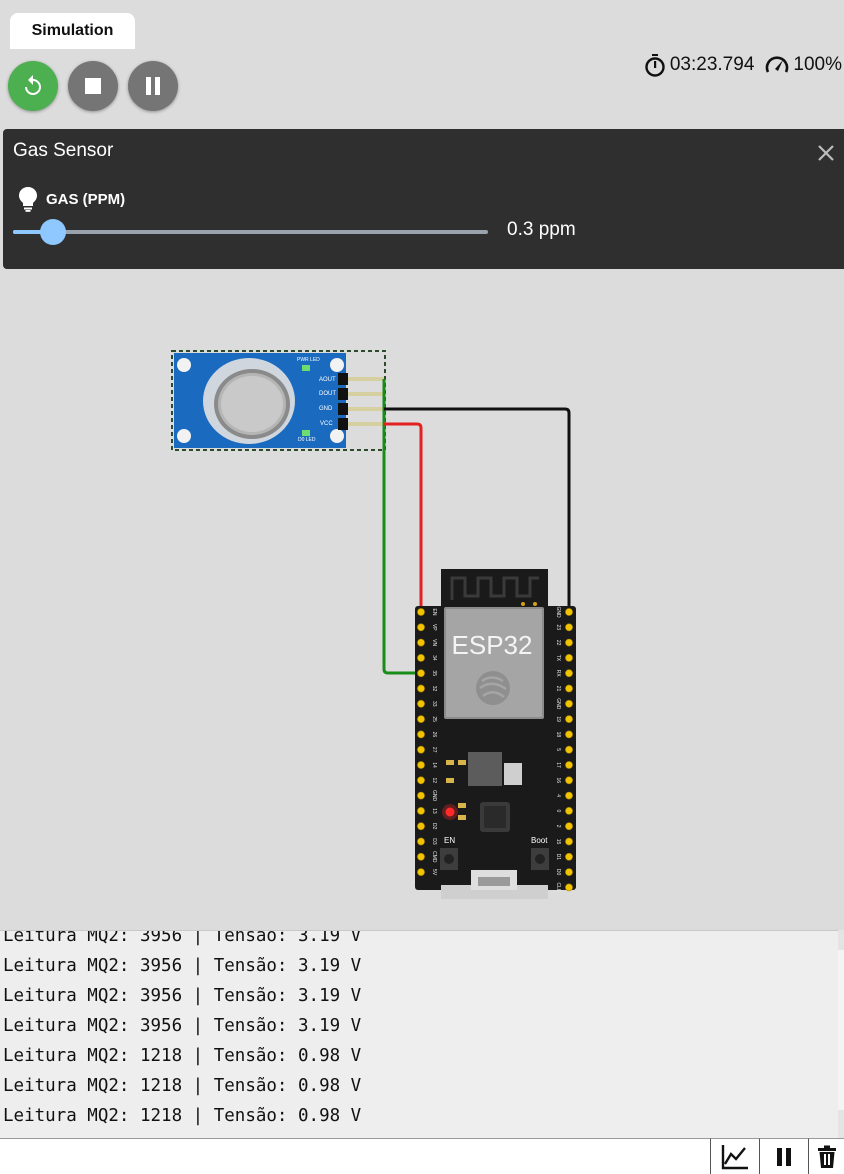 This screenshot has width=844, height=1174. I want to click on mq2-gas-sensor: PWR LED D0 LED AOUT DOUT GND VCC, so click(278, 400).